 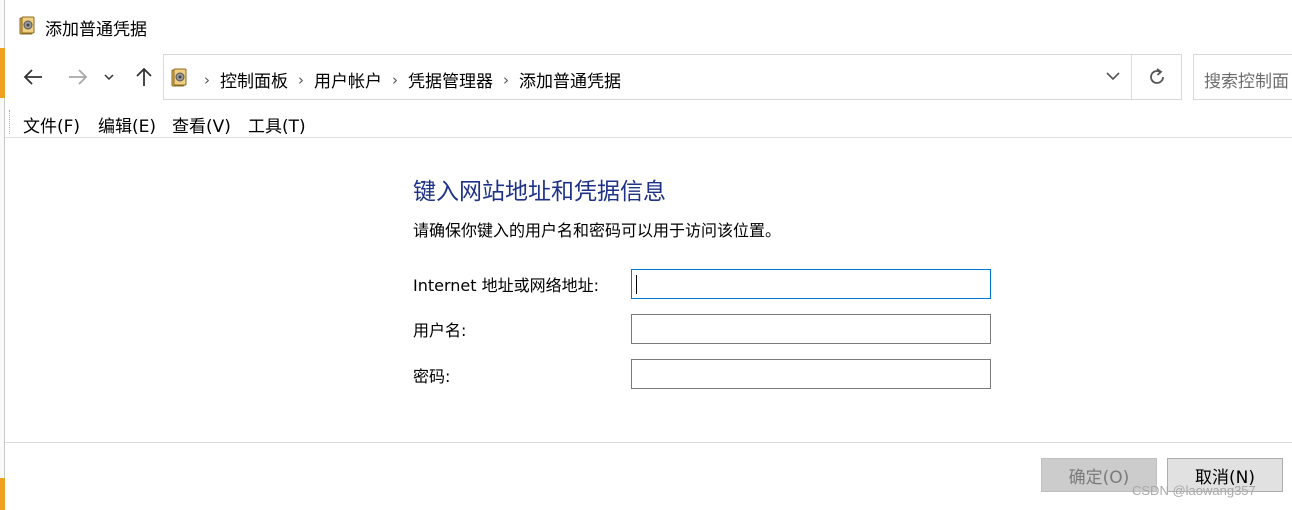 I want to click on menu-bar: 文件(F) 编辑(E) 查看(V) 工具(T), so click(x=648, y=121).